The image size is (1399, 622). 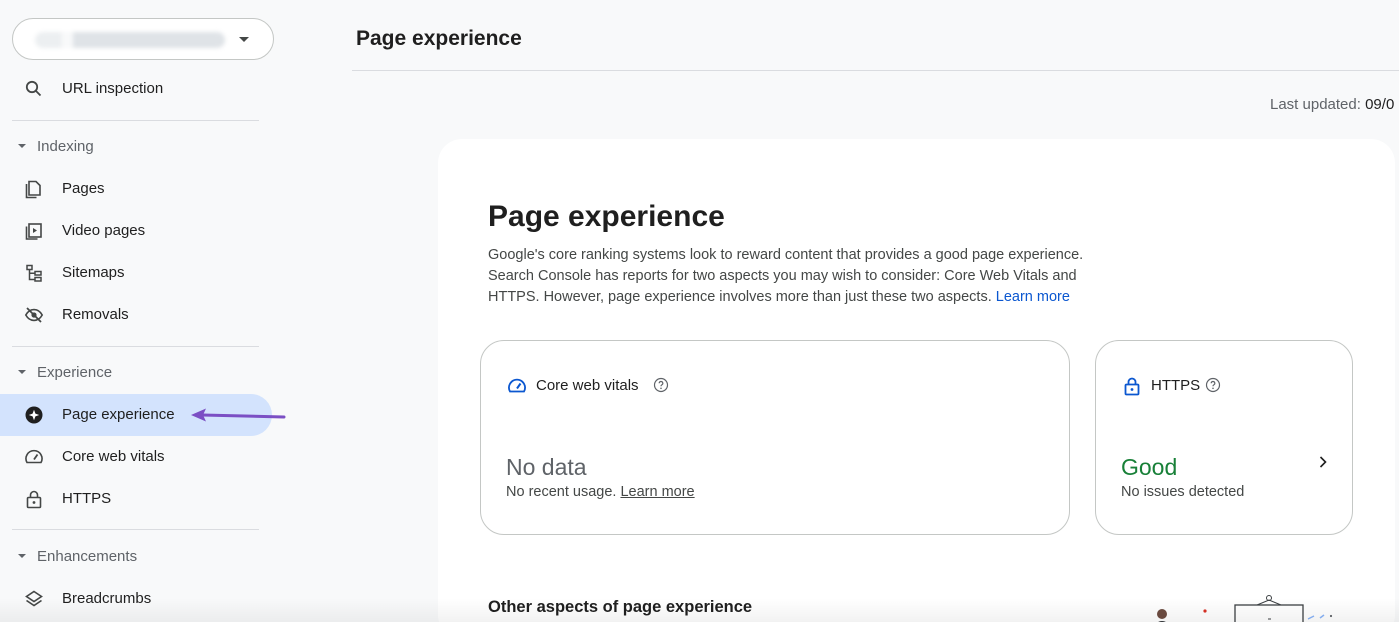 What do you see at coordinates (136, 189) in the screenshot?
I see `sidebar-item-pages: Pages` at bounding box center [136, 189].